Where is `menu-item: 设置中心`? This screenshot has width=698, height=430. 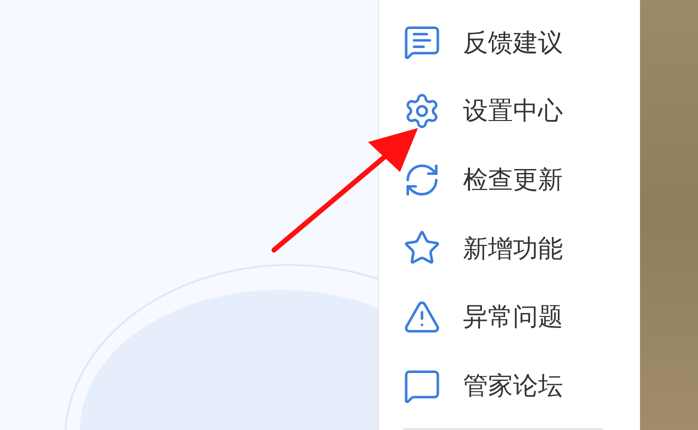
menu-item: 设置中心 is located at coordinates (513, 111).